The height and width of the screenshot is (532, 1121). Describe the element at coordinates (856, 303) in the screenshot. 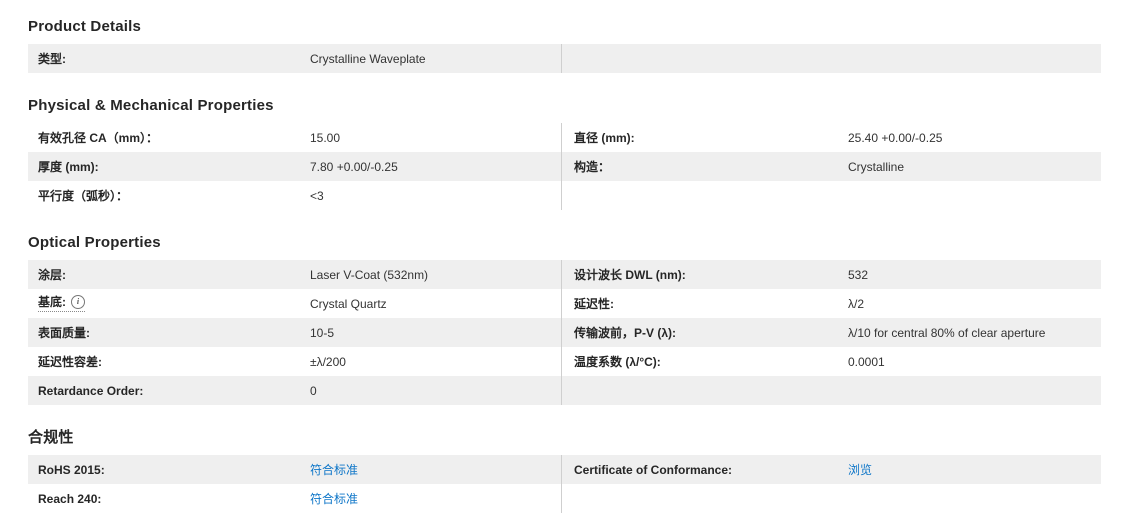

I see `spec-value: λ/2` at that location.